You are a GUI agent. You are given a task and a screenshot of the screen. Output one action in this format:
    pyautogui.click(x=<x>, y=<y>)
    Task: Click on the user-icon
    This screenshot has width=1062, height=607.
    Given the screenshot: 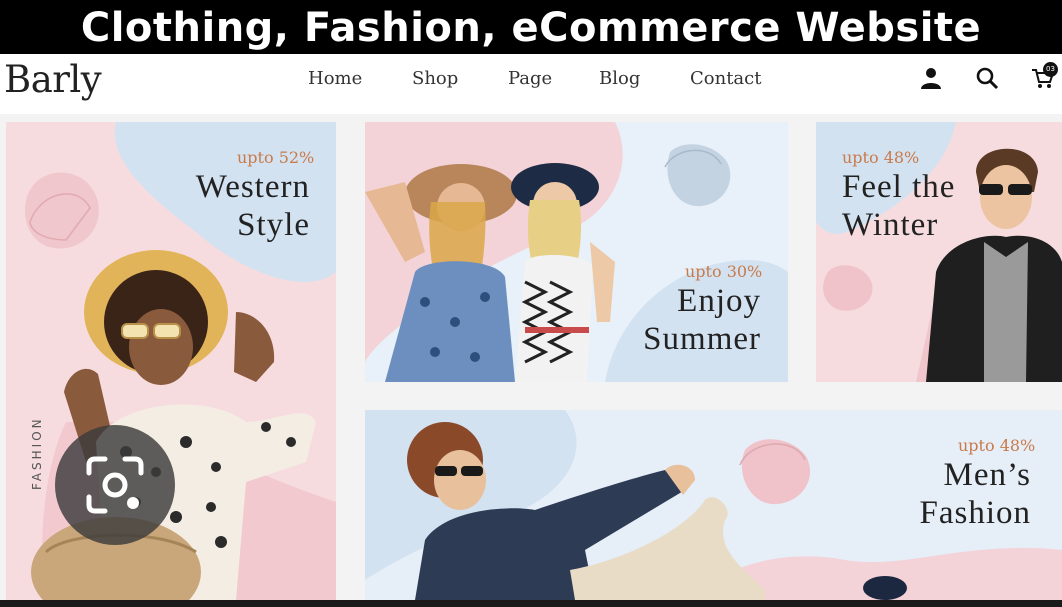 What is the action you would take?
    pyautogui.click(x=931, y=78)
    